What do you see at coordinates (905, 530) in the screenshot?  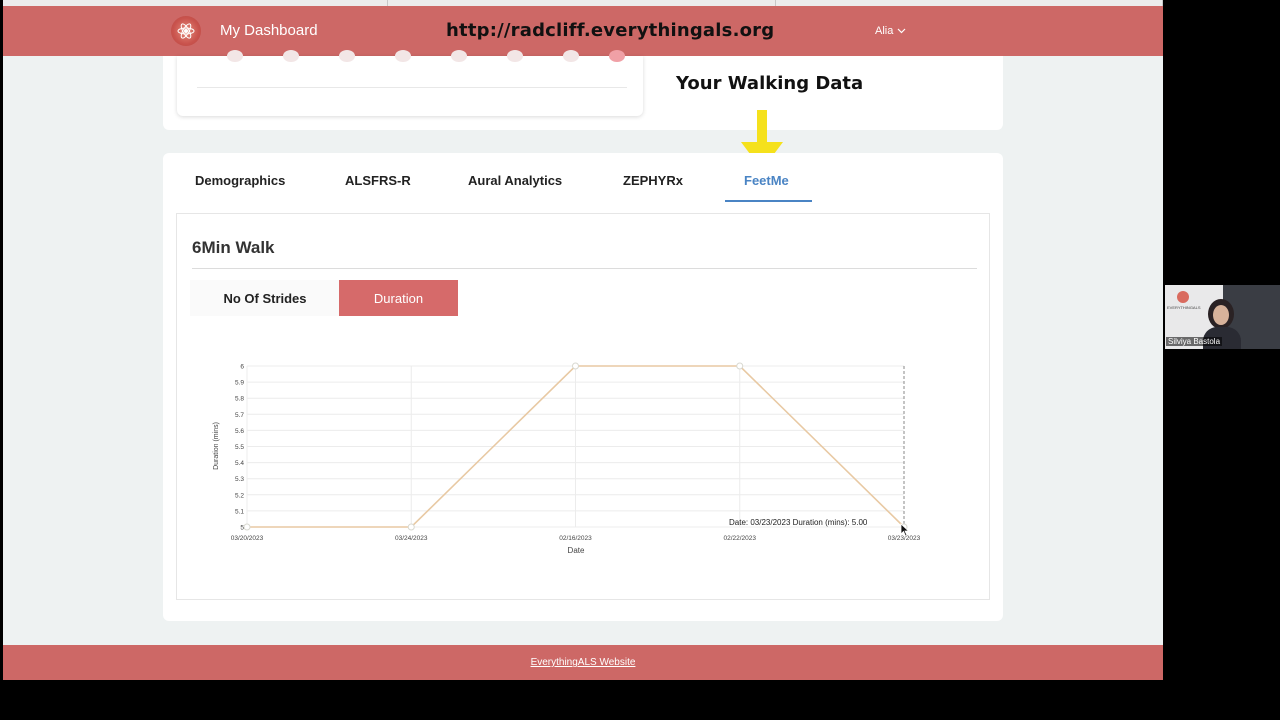 I see `mouse-cursor-icon` at bounding box center [905, 530].